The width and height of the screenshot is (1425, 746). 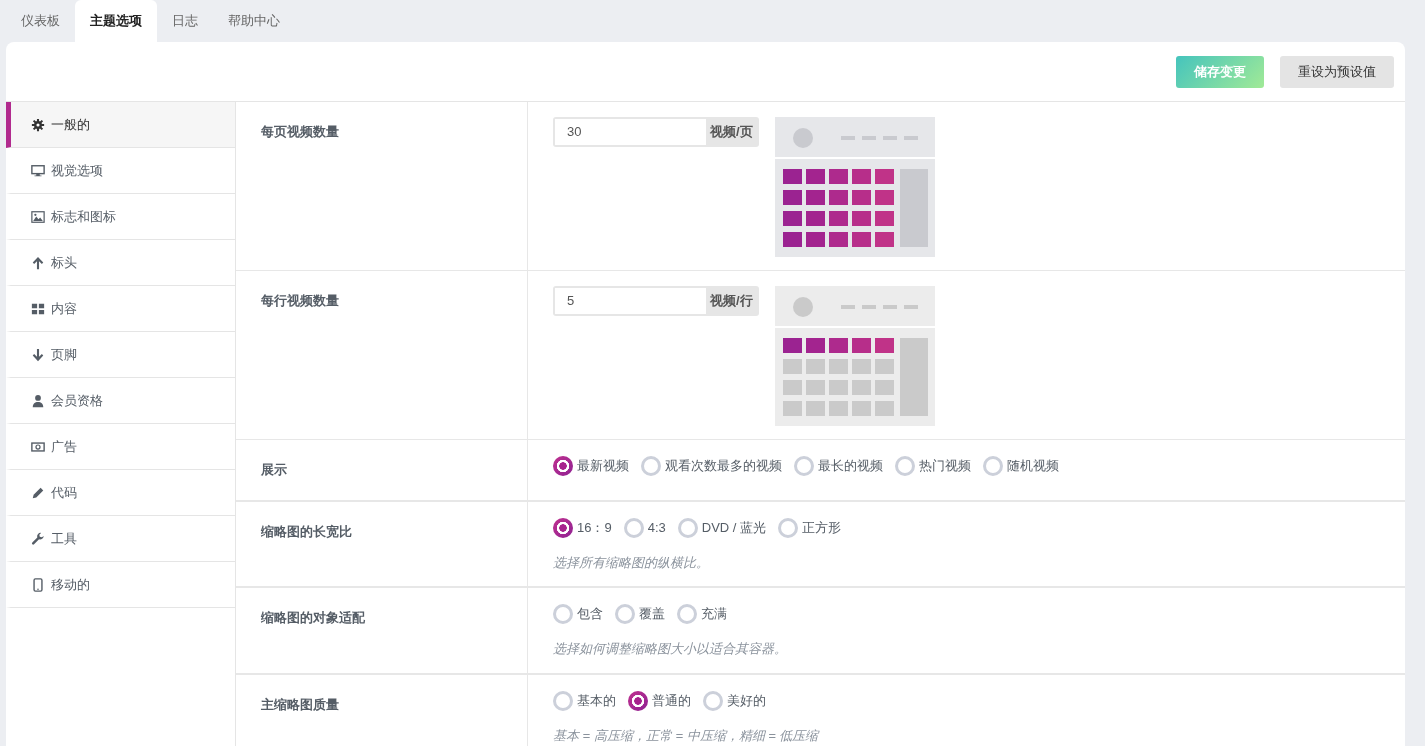 What do you see at coordinates (382, 355) in the screenshot?
I see `setting-label: 每行视频数量` at bounding box center [382, 355].